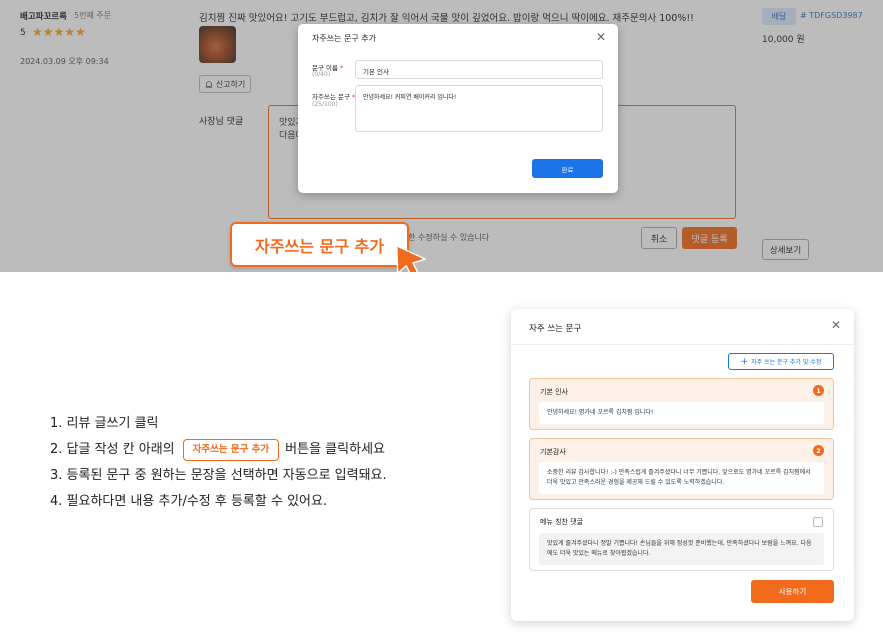 The width and height of the screenshot is (883, 635). What do you see at coordinates (744, 361) in the screenshot?
I see `plus-icon: +` at bounding box center [744, 361].